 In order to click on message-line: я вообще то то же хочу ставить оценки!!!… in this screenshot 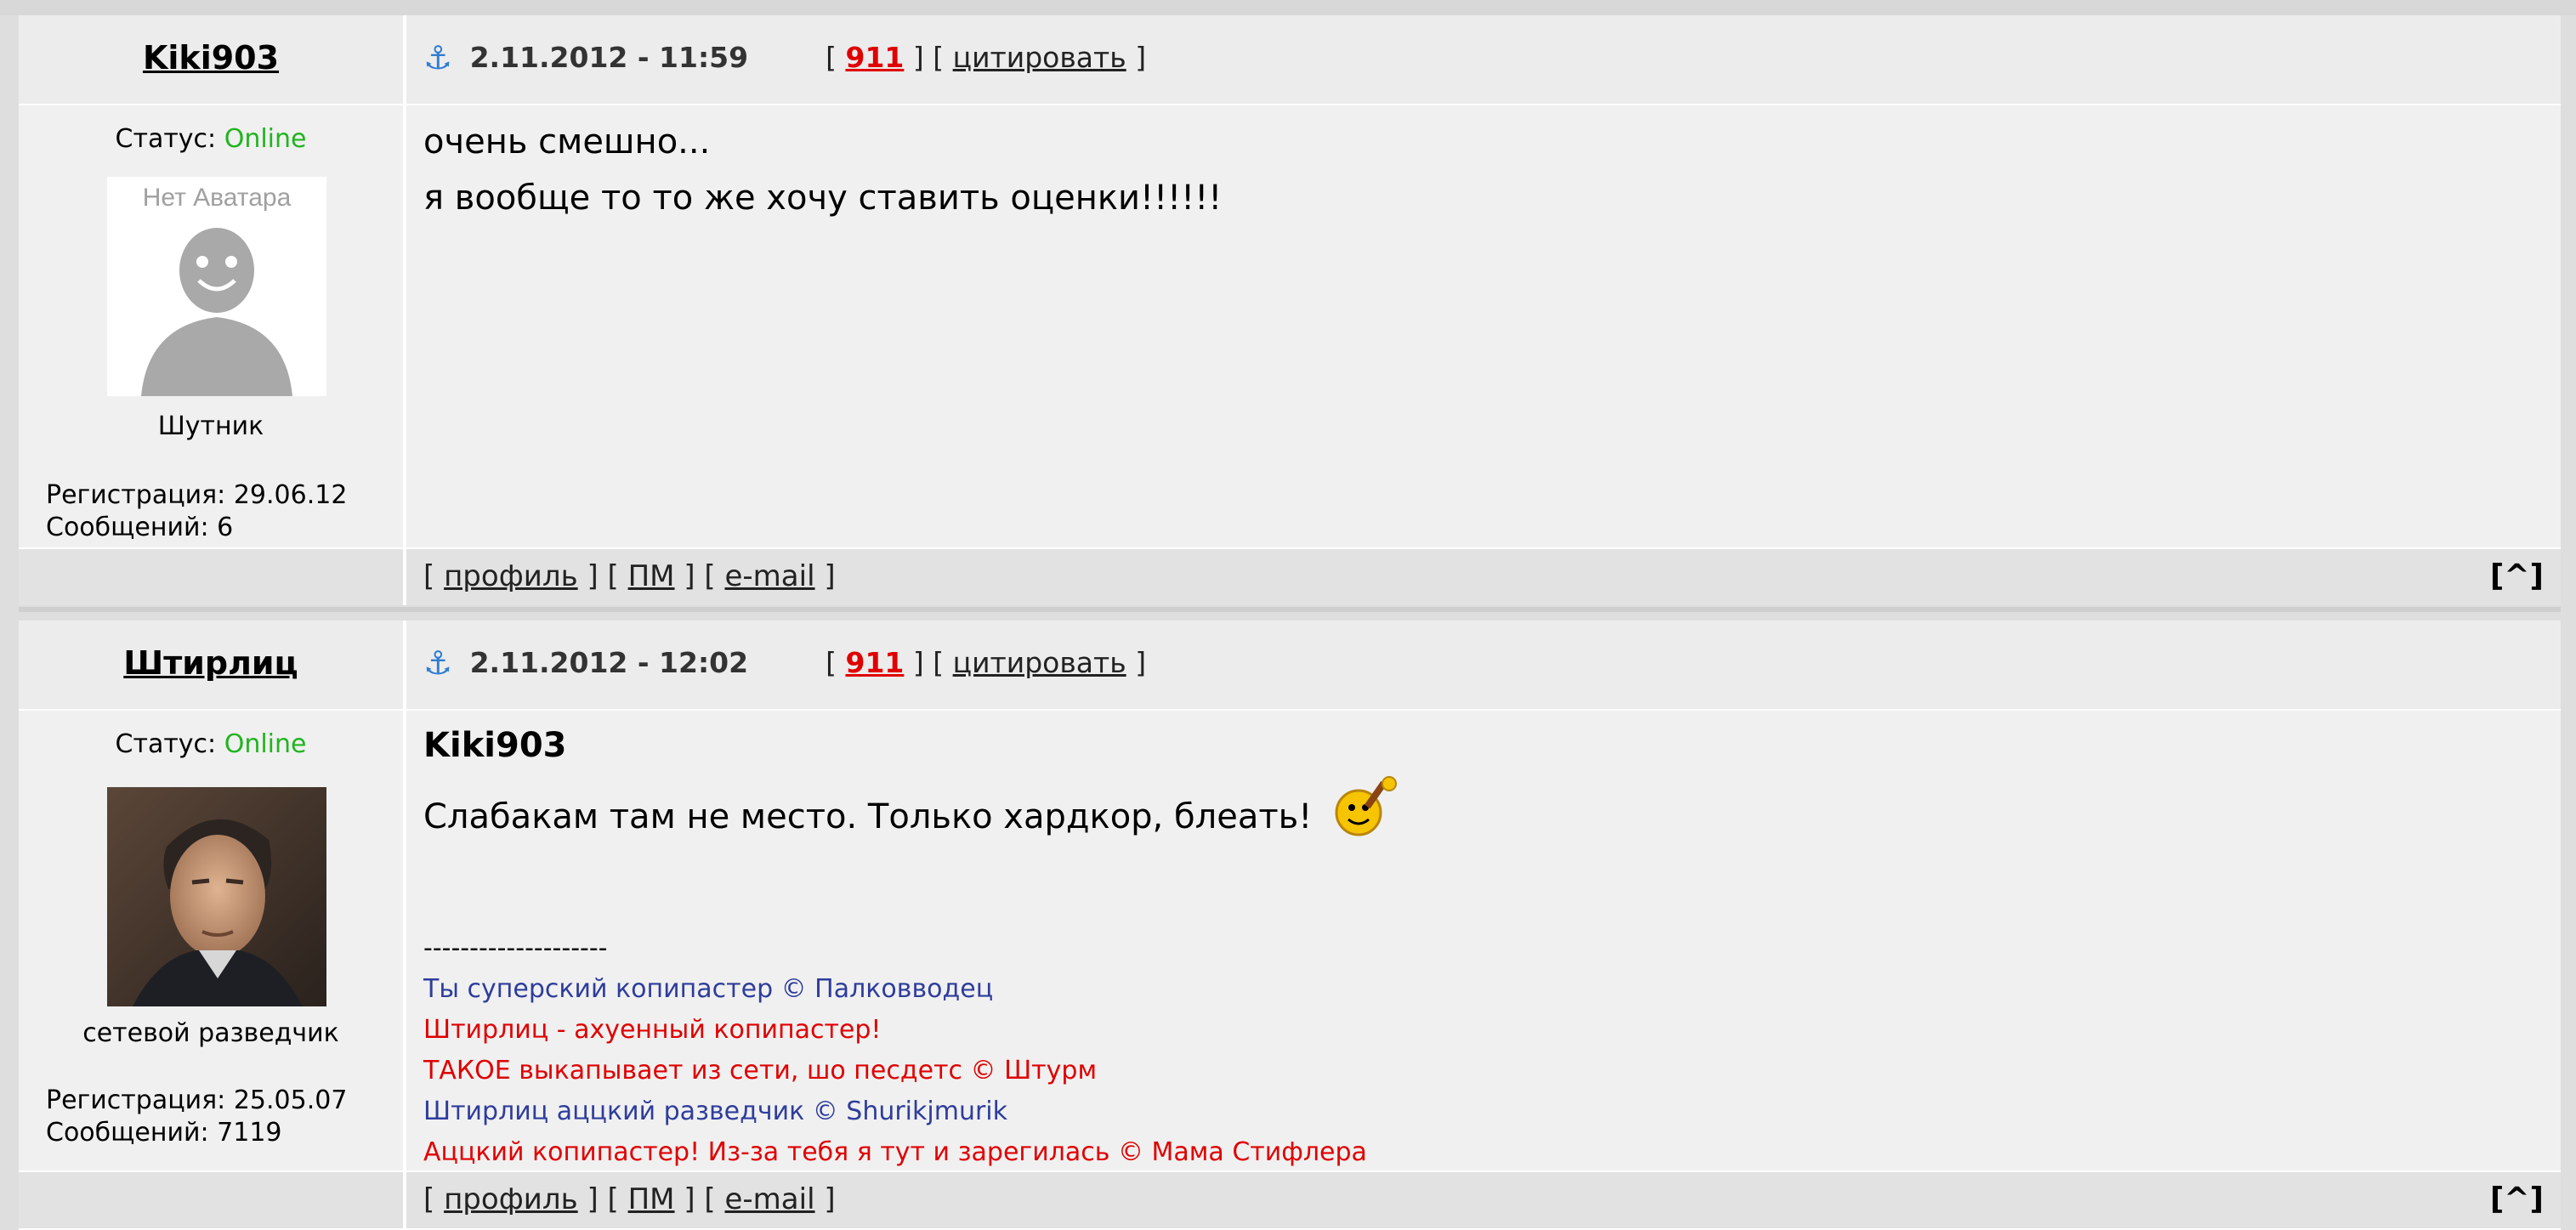, I will do `click(823, 199)`.